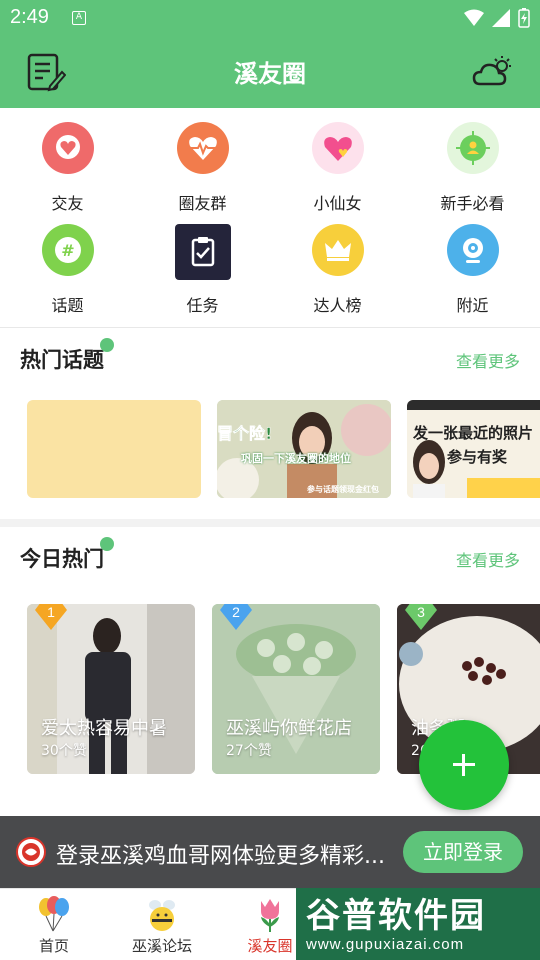  Describe the element at coordinates (270, 356) in the screenshot. I see `hot-topics-header: 热门话题 查看更多` at that location.